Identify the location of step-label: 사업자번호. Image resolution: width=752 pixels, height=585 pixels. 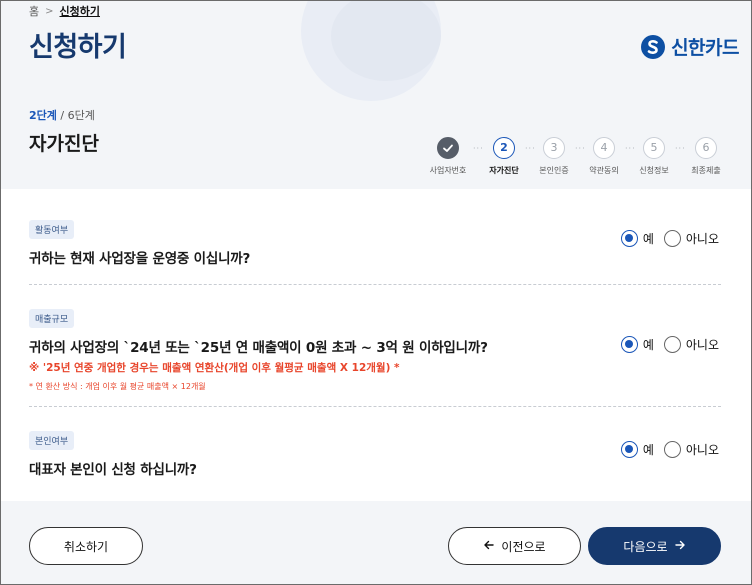
(448, 170).